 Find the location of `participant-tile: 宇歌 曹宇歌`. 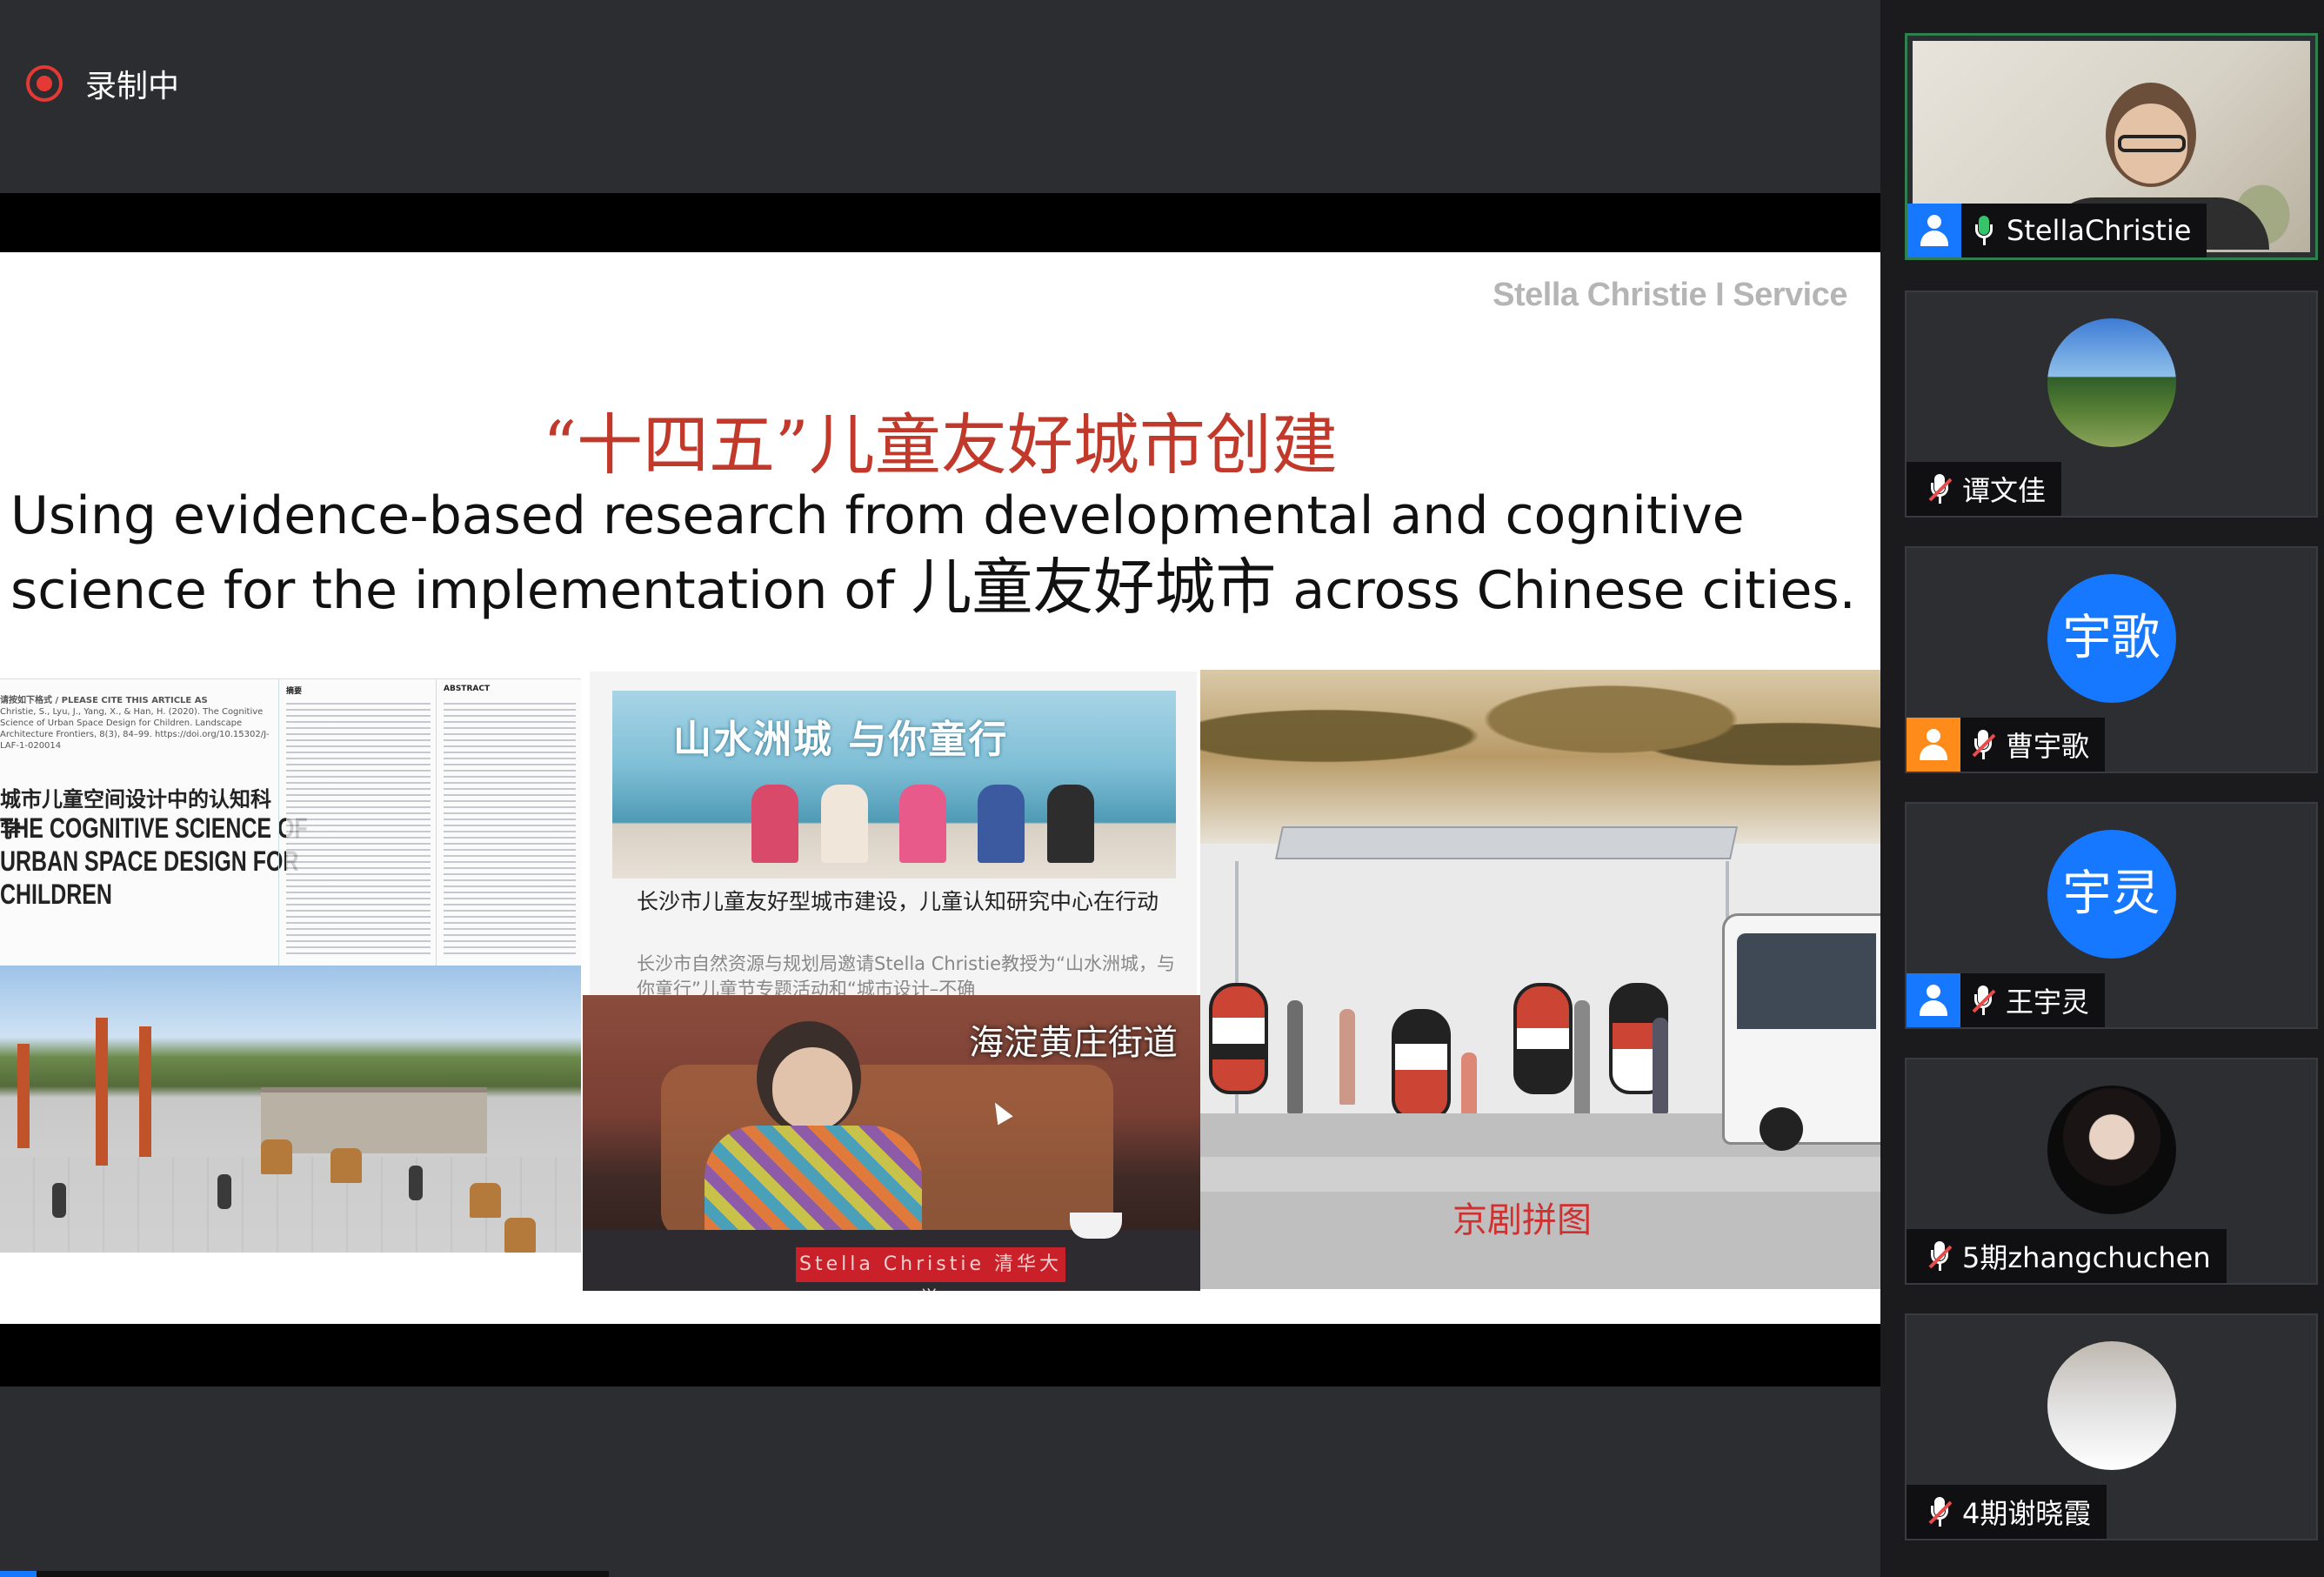

participant-tile: 宇歌 曹宇歌 is located at coordinates (2111, 659).